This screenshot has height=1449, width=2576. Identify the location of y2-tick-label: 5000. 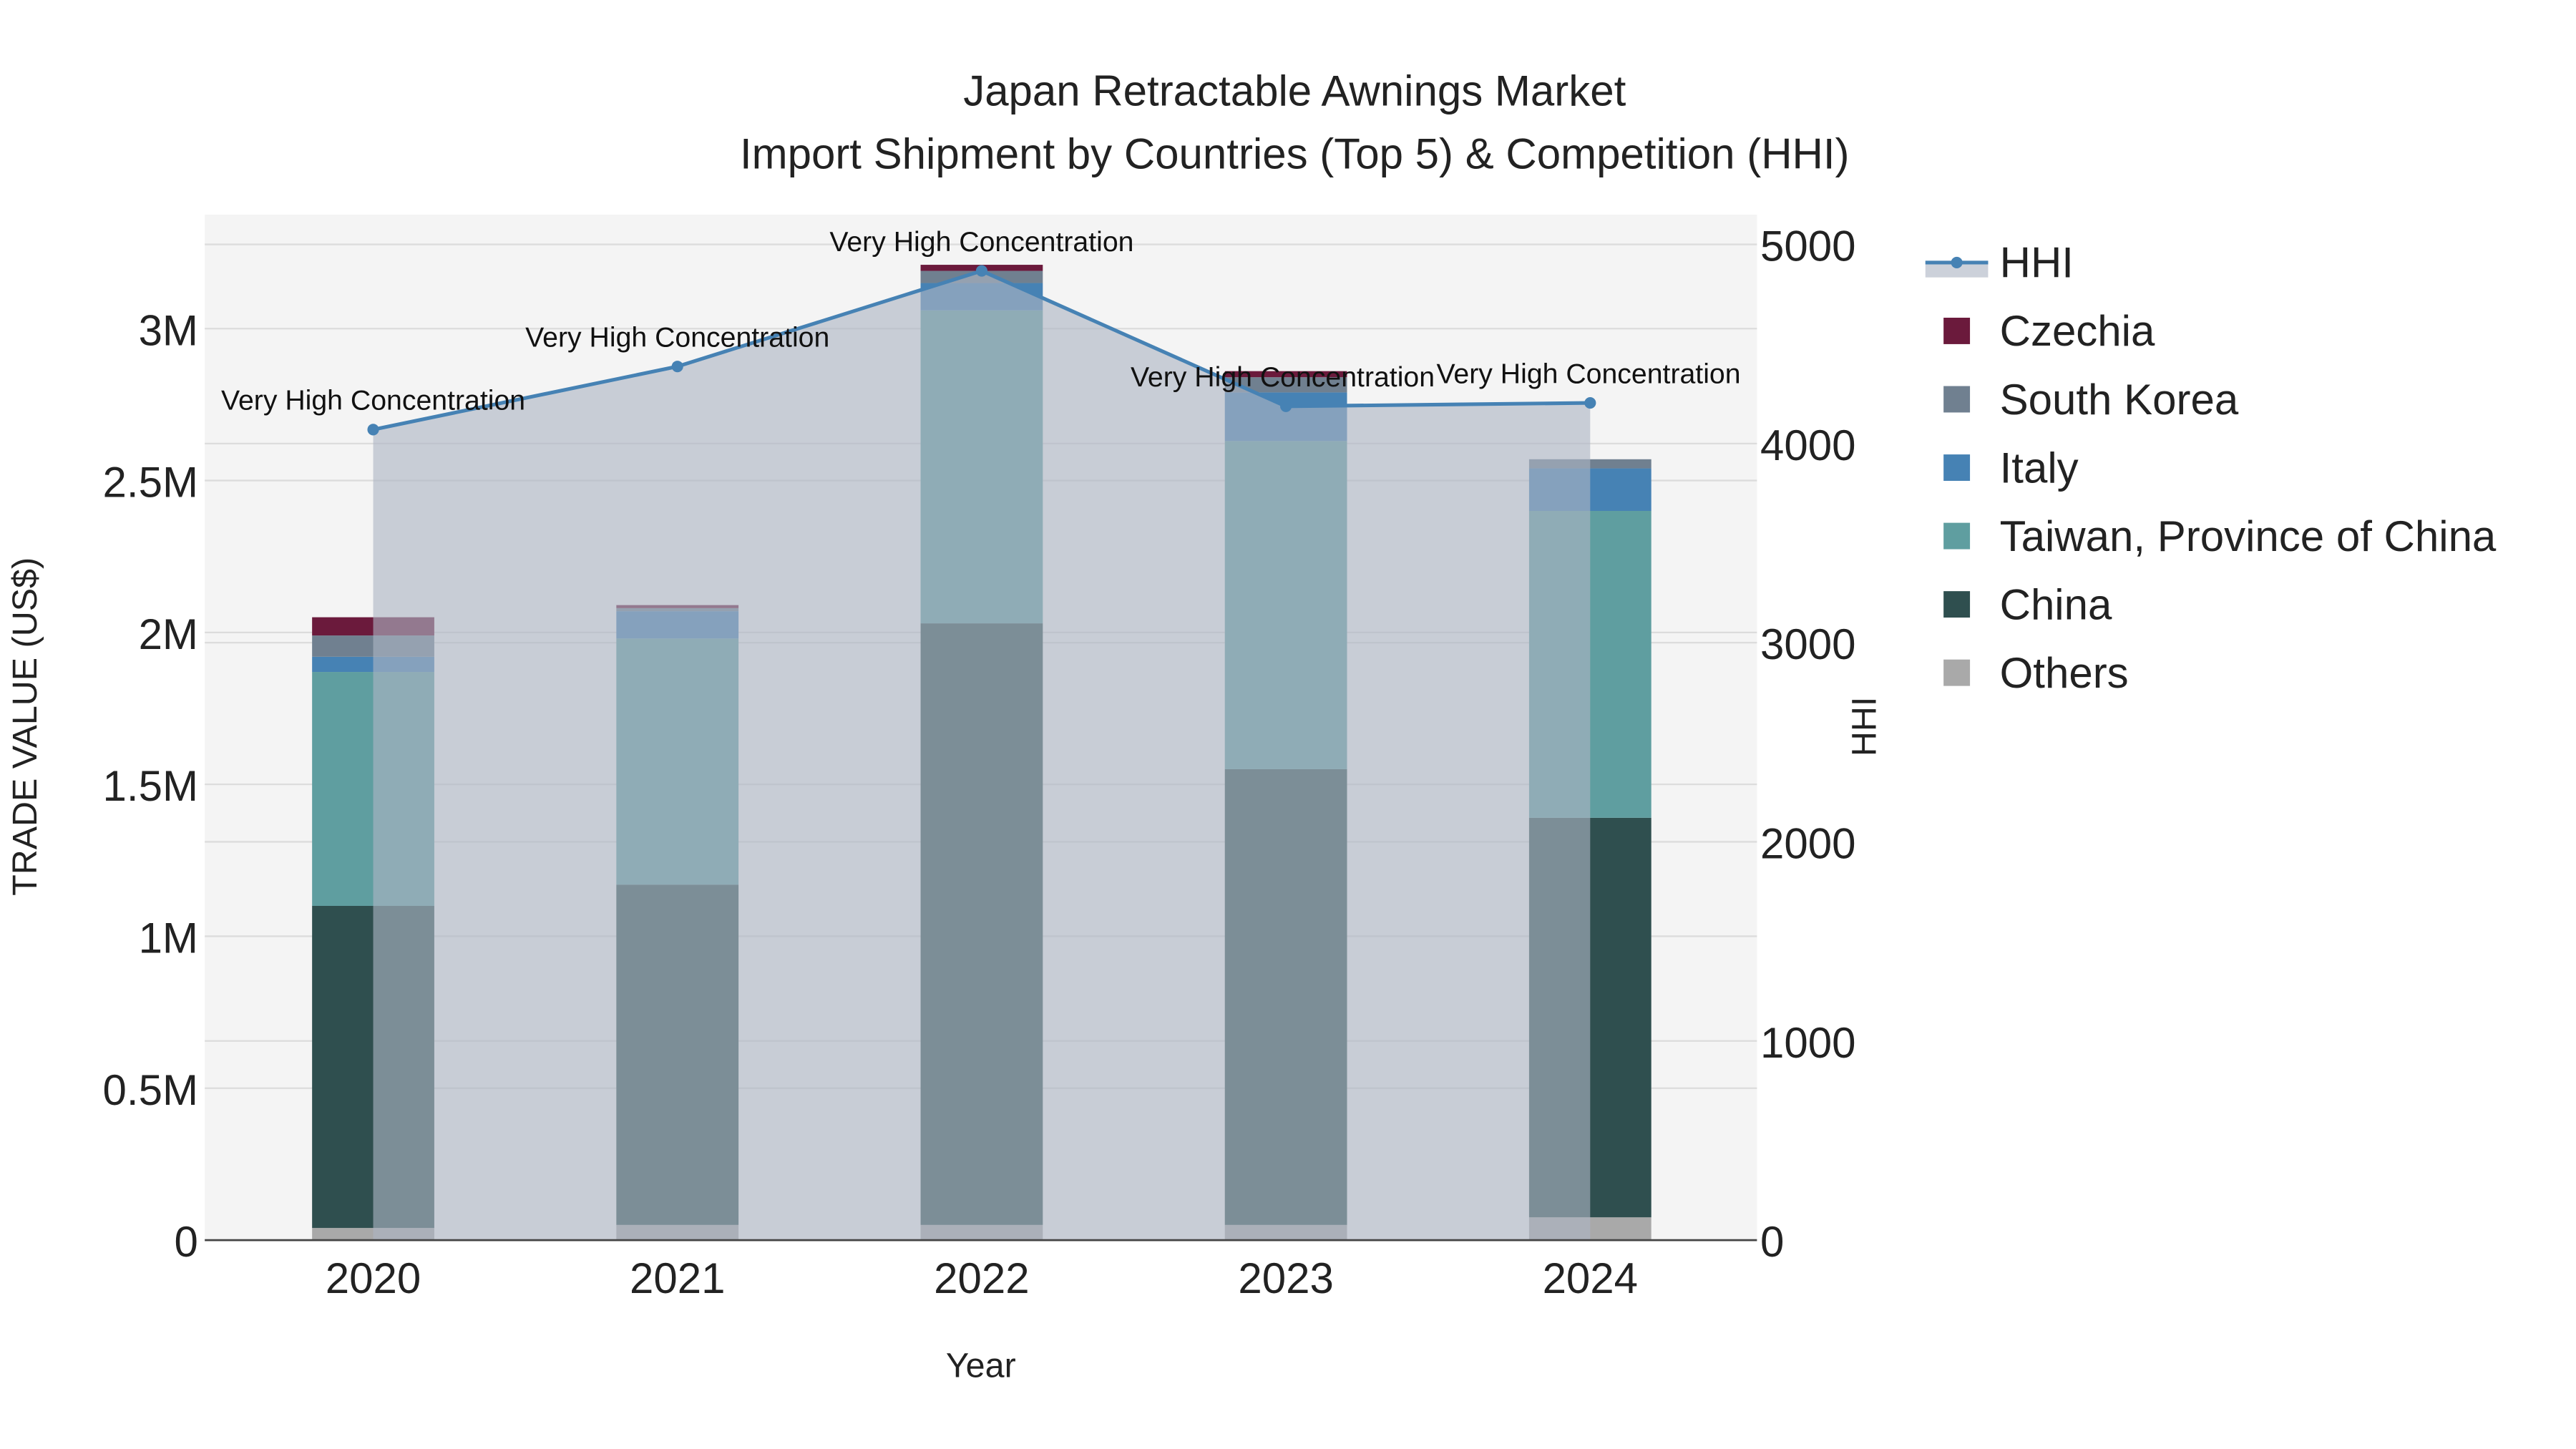
(1807, 246).